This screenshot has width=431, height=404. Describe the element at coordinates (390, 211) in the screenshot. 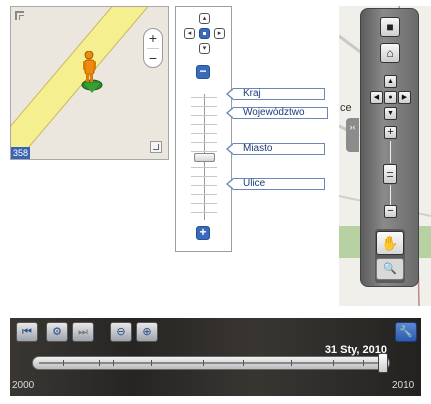

I see `zoom-out-icon: −` at that location.